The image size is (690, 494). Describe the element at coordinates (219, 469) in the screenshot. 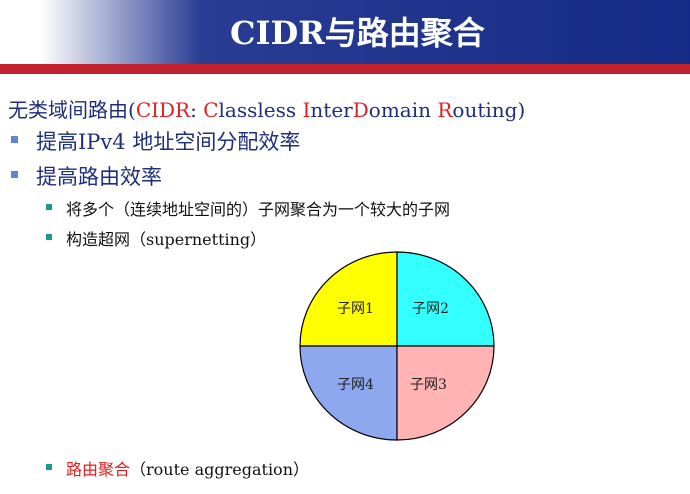

I see `route-aggregation-english: （route aggregation）` at that location.